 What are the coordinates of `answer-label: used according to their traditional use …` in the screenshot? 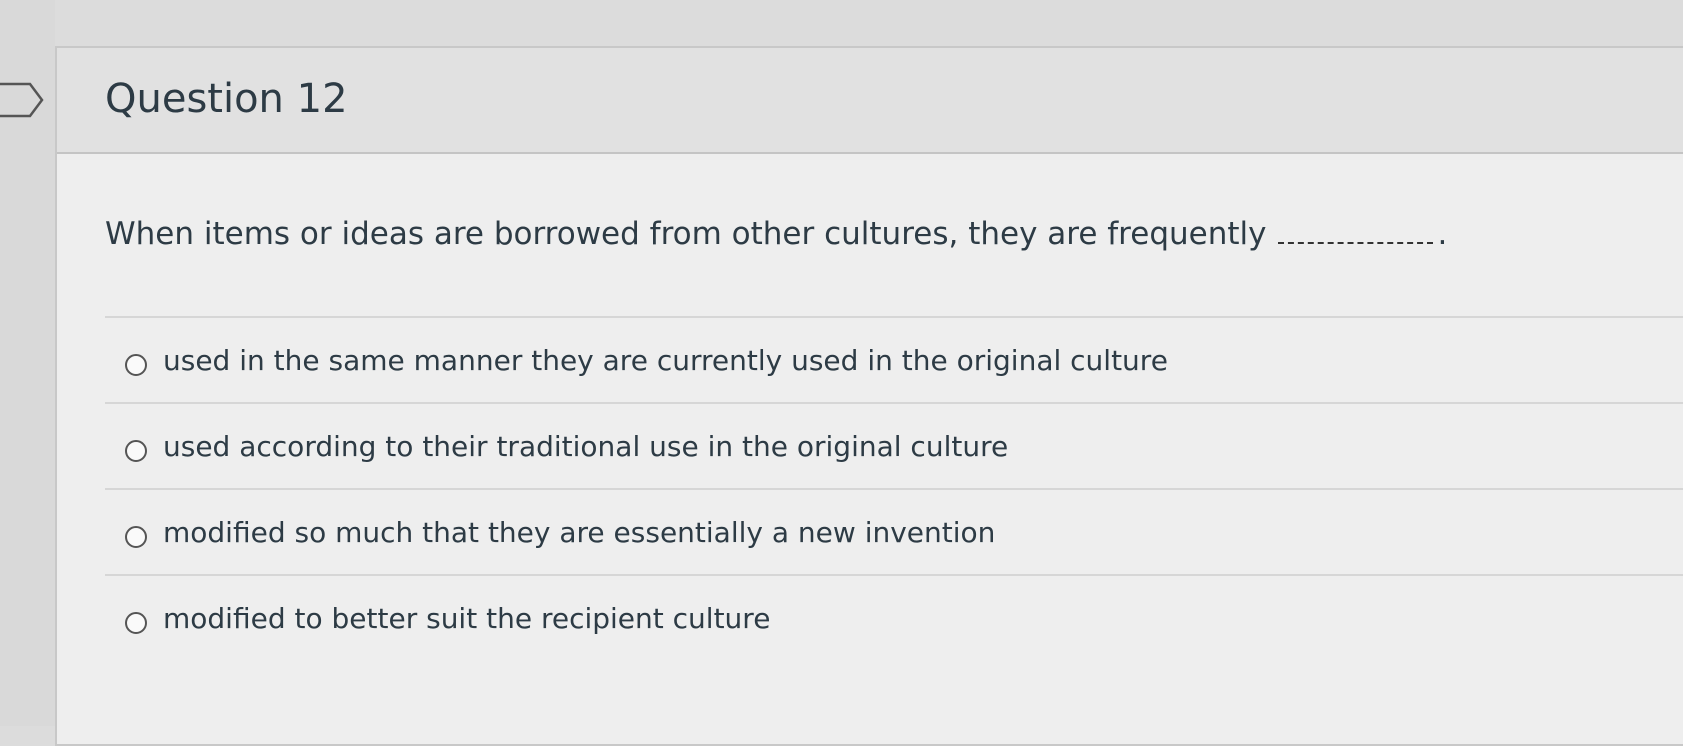 It's located at (585, 446).